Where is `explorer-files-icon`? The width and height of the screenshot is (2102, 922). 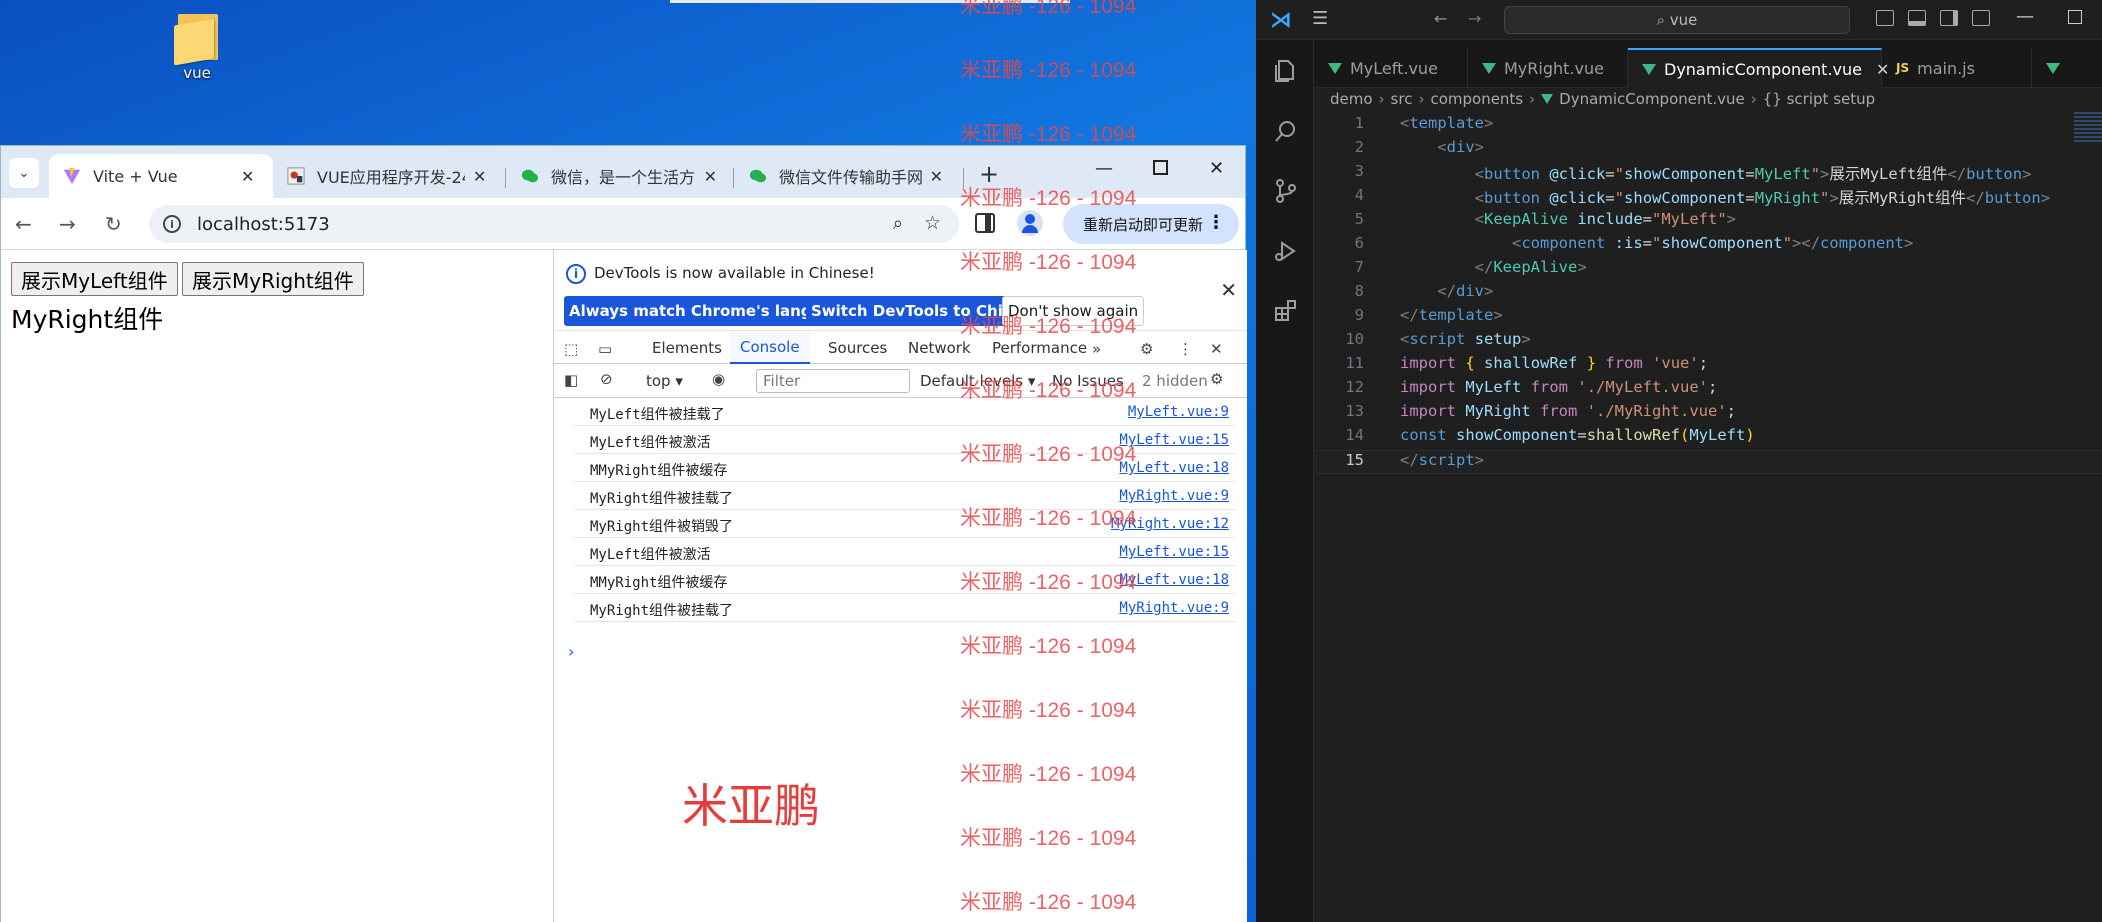 explorer-files-icon is located at coordinates (1286, 71).